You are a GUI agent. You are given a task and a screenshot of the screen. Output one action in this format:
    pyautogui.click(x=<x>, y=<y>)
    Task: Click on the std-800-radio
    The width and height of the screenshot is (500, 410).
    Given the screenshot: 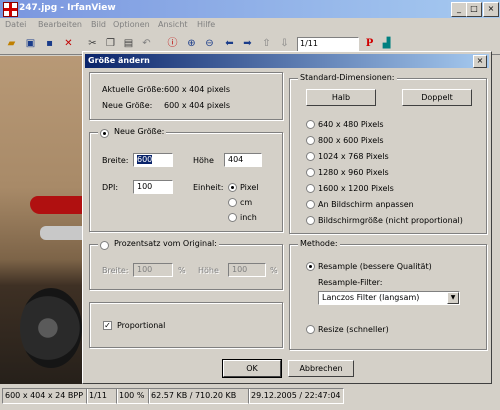 What is the action you would take?
    pyautogui.click(x=310, y=140)
    